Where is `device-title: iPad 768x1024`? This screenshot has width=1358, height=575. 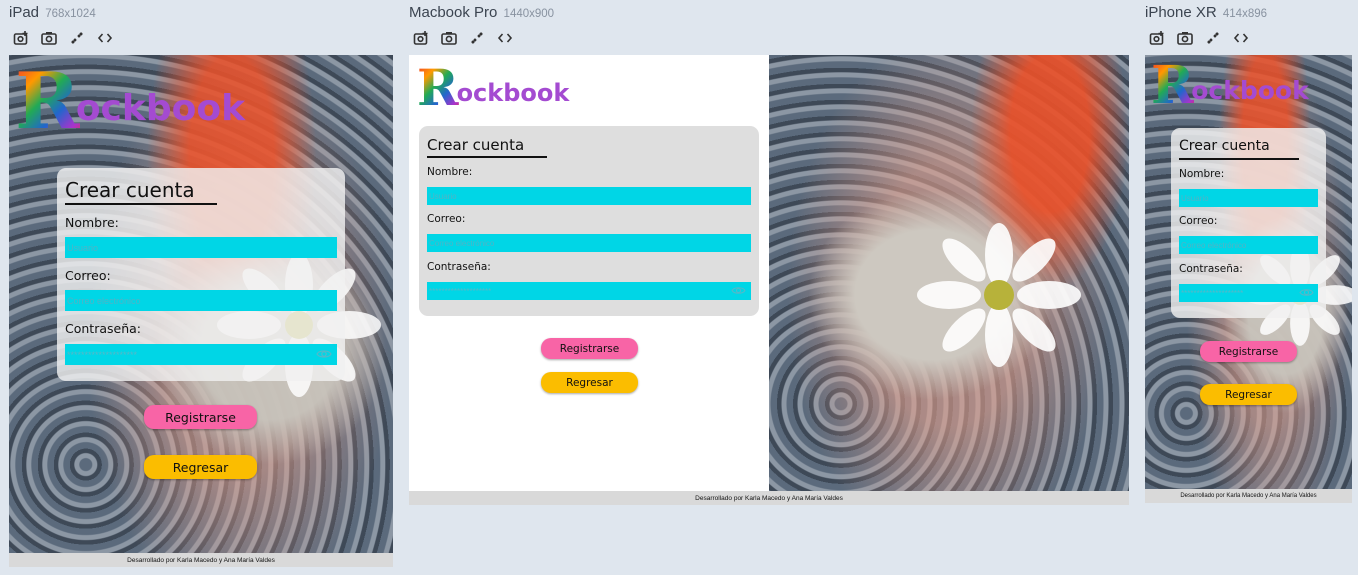
device-title: iPad 768x1024 is located at coordinates (52, 12).